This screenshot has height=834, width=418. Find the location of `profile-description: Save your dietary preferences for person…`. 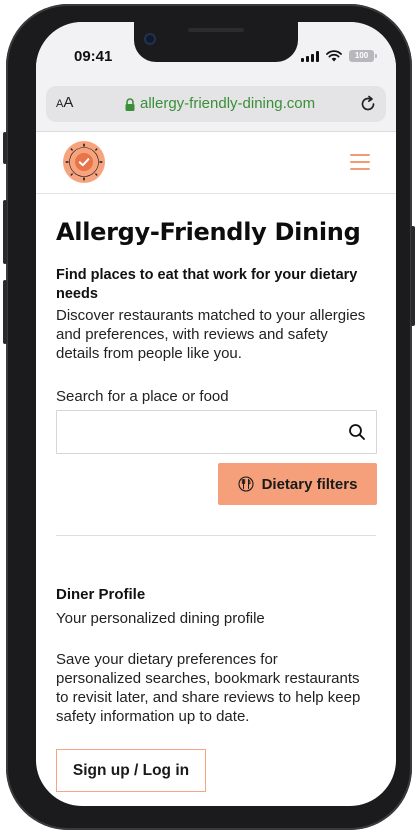

profile-description: Save your dietary preferences for person… is located at coordinates (208, 688).